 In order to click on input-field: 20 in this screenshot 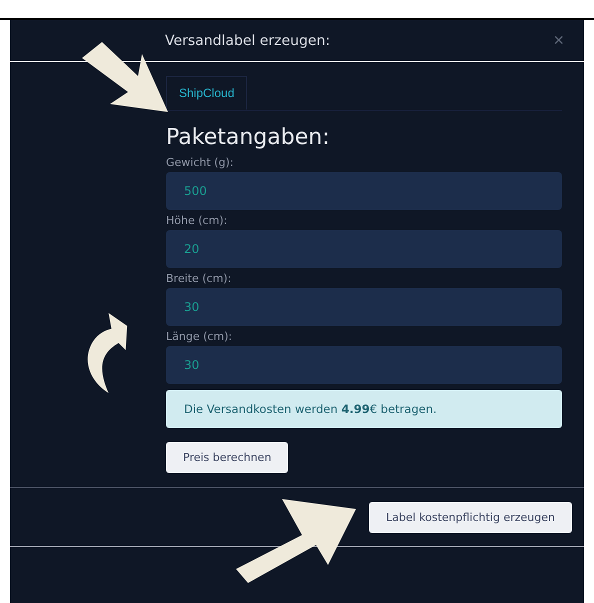, I will do `click(364, 249)`.